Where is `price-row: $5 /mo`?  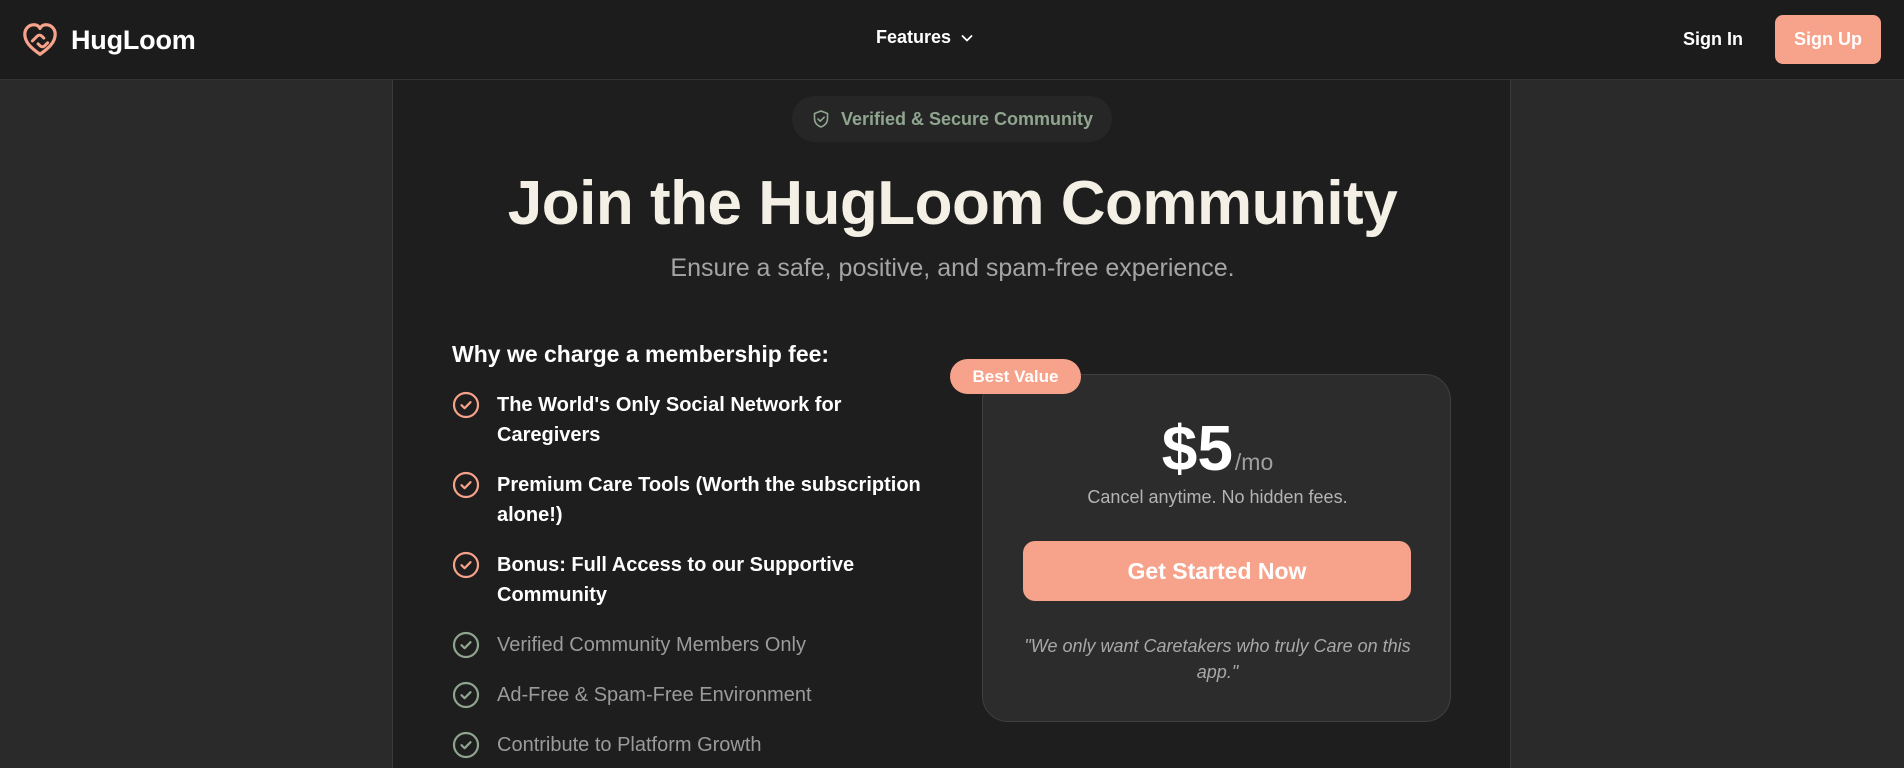 price-row: $5 /mo is located at coordinates (1217, 448).